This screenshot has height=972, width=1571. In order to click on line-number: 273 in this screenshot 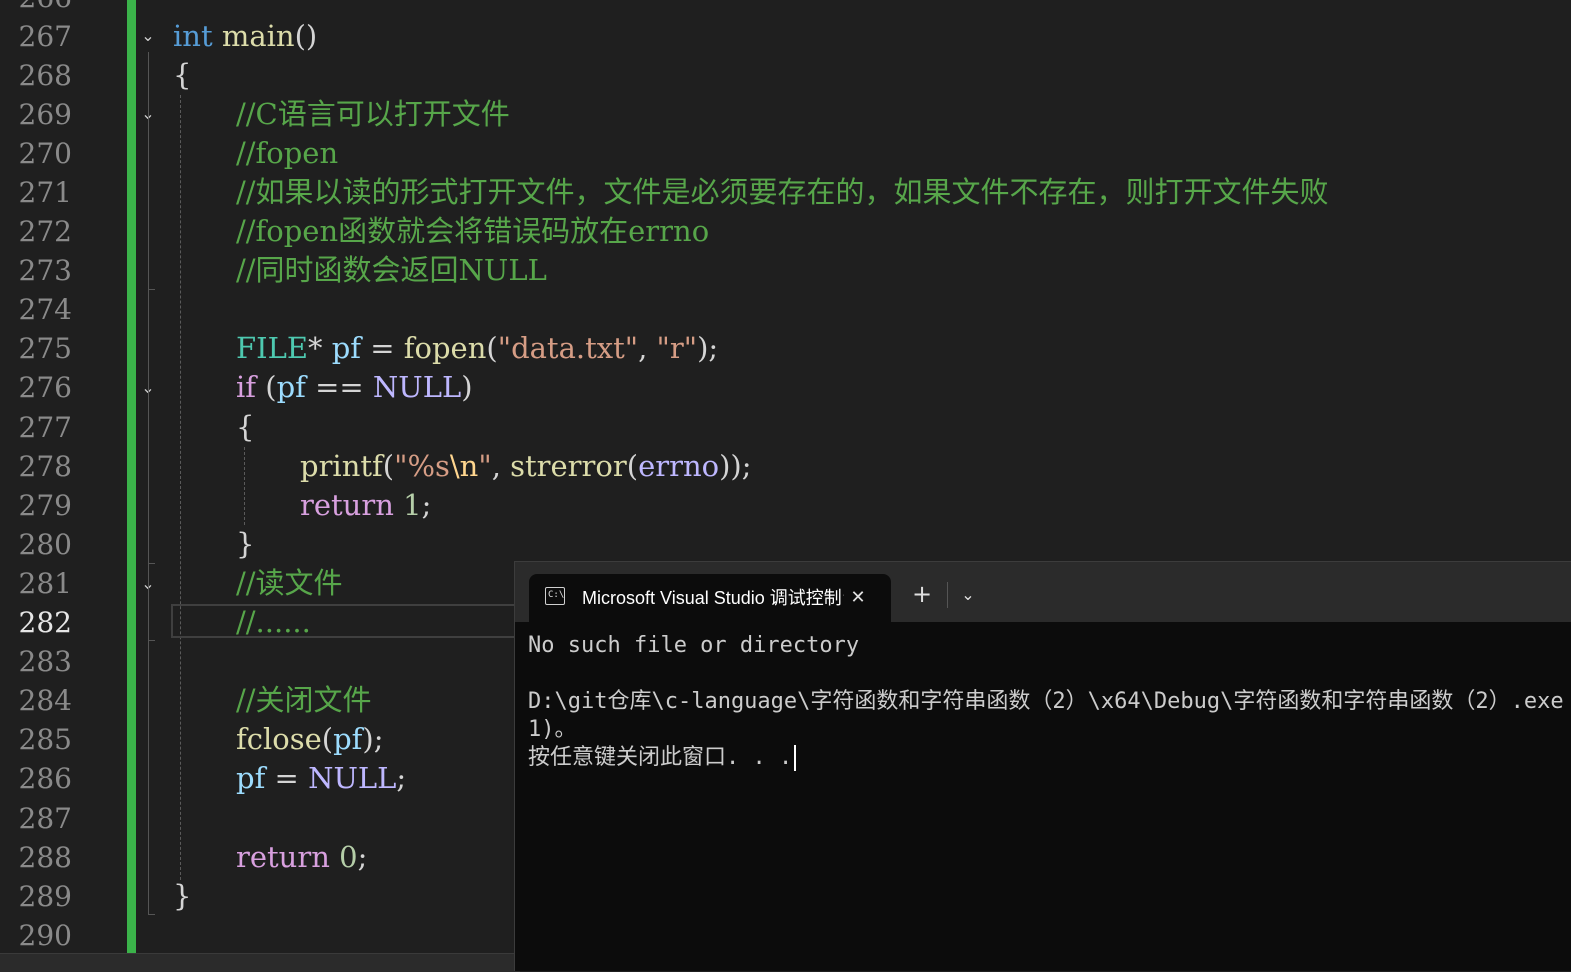, I will do `click(45, 270)`.